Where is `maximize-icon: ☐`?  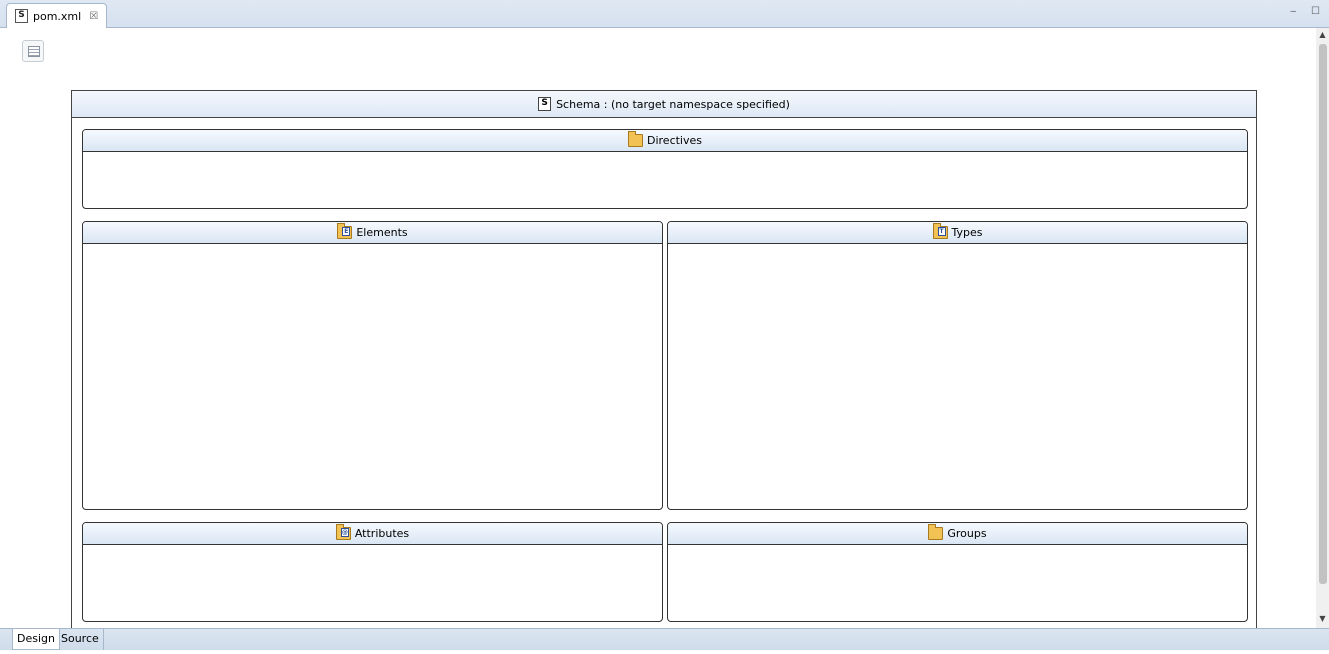 maximize-icon: ☐ is located at coordinates (1315, 11).